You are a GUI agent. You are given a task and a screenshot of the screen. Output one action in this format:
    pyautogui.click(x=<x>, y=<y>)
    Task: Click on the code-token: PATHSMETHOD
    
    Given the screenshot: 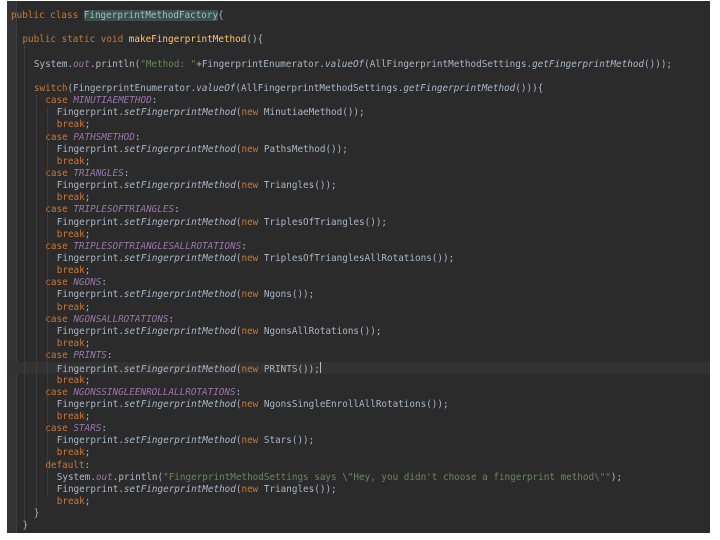 What is the action you would take?
    pyautogui.click(x=104, y=137)
    